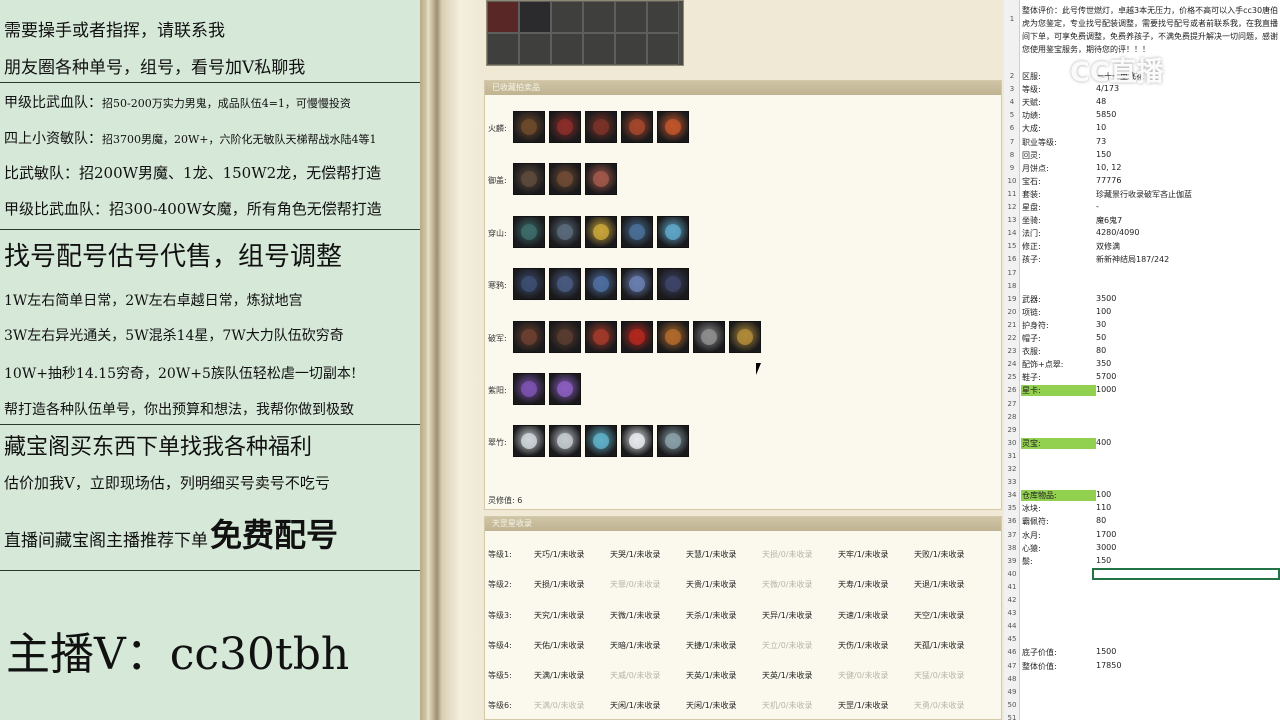 This screenshot has height=720, width=1280. Describe the element at coordinates (1106, 547) in the screenshot. I see `sheet-value-cell: 3000` at that location.